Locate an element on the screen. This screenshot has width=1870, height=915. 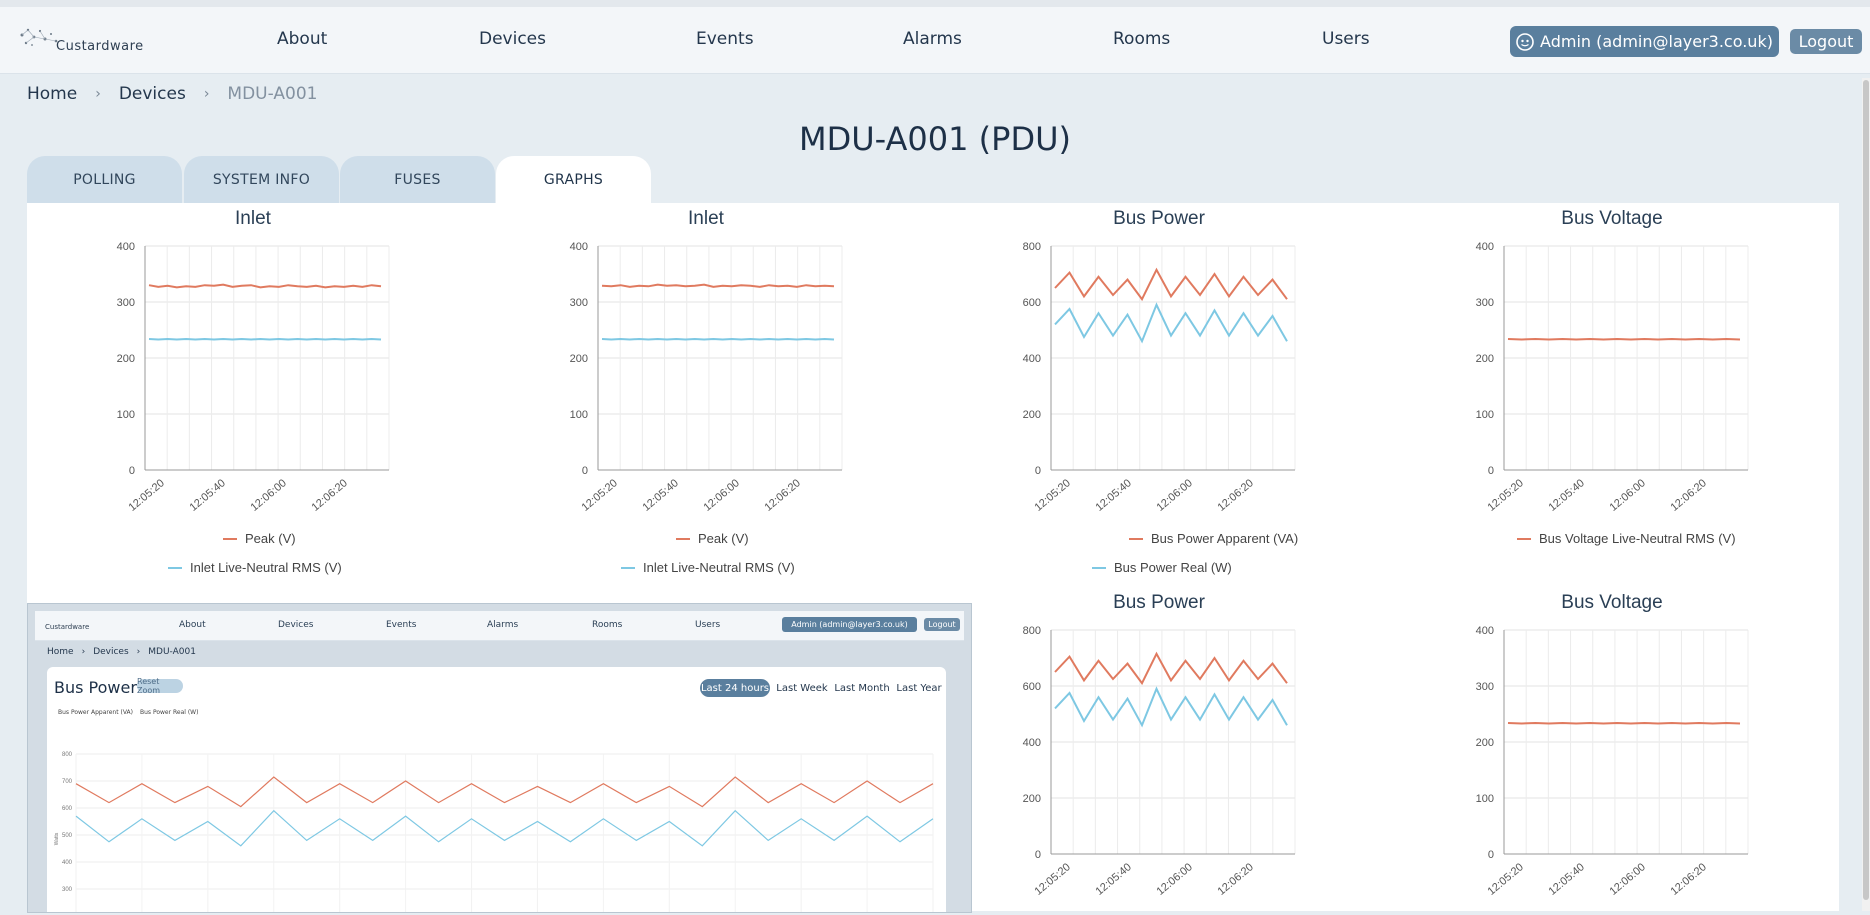
nav-users: Users is located at coordinates (1346, 39).